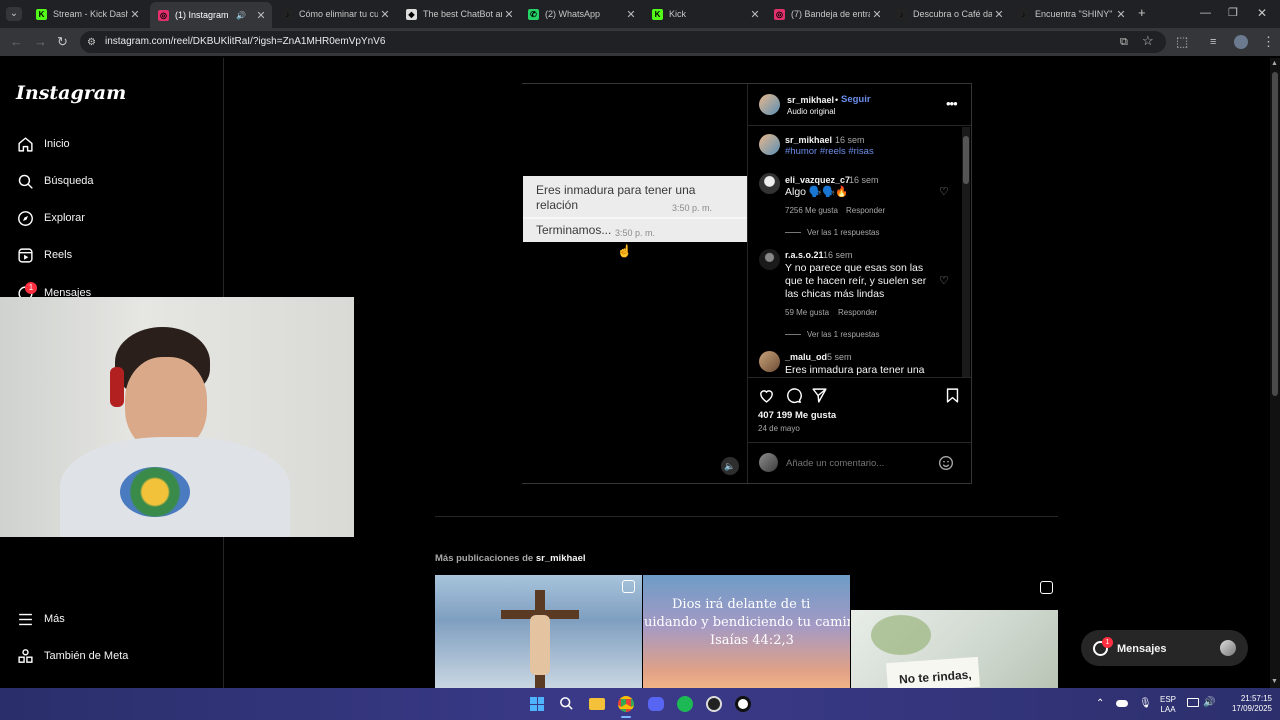 The height and width of the screenshot is (720, 1280). What do you see at coordinates (1071, 14) in the screenshot?
I see `browser-tab: ♪ Encuentra "SHINY" en✕` at bounding box center [1071, 14].